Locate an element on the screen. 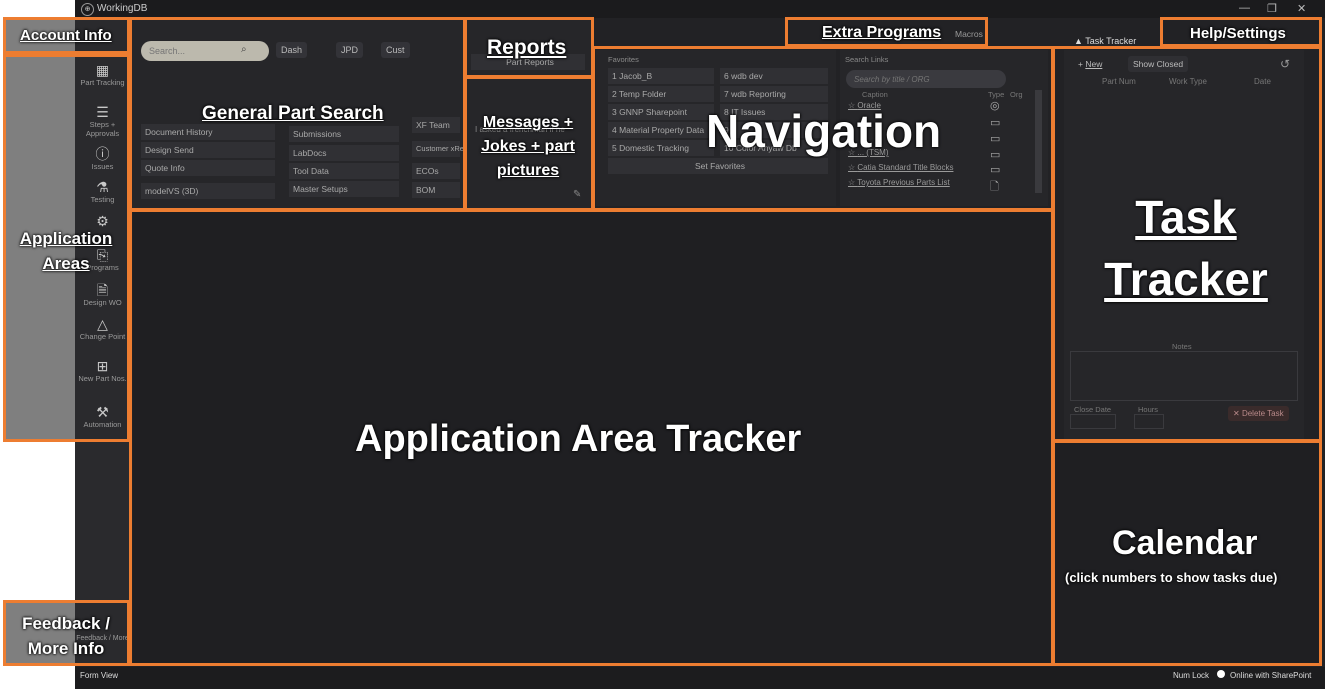 The height and width of the screenshot is (689, 1325). customer-xref-button: Customer xRef is located at coordinates (439, 149).